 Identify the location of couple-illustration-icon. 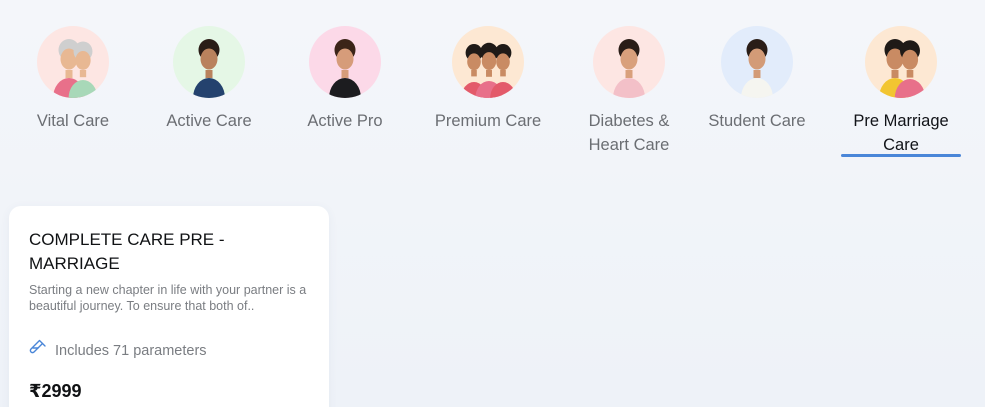
(902, 68).